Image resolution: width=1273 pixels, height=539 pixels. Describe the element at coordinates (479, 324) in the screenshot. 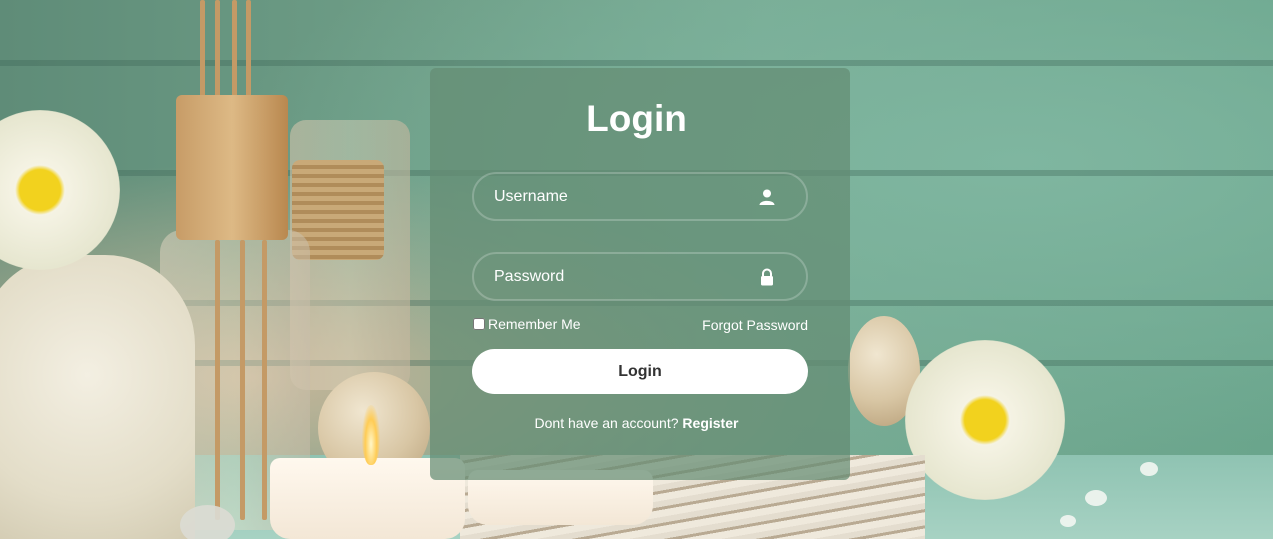

I see `remember-me-checkbox` at that location.